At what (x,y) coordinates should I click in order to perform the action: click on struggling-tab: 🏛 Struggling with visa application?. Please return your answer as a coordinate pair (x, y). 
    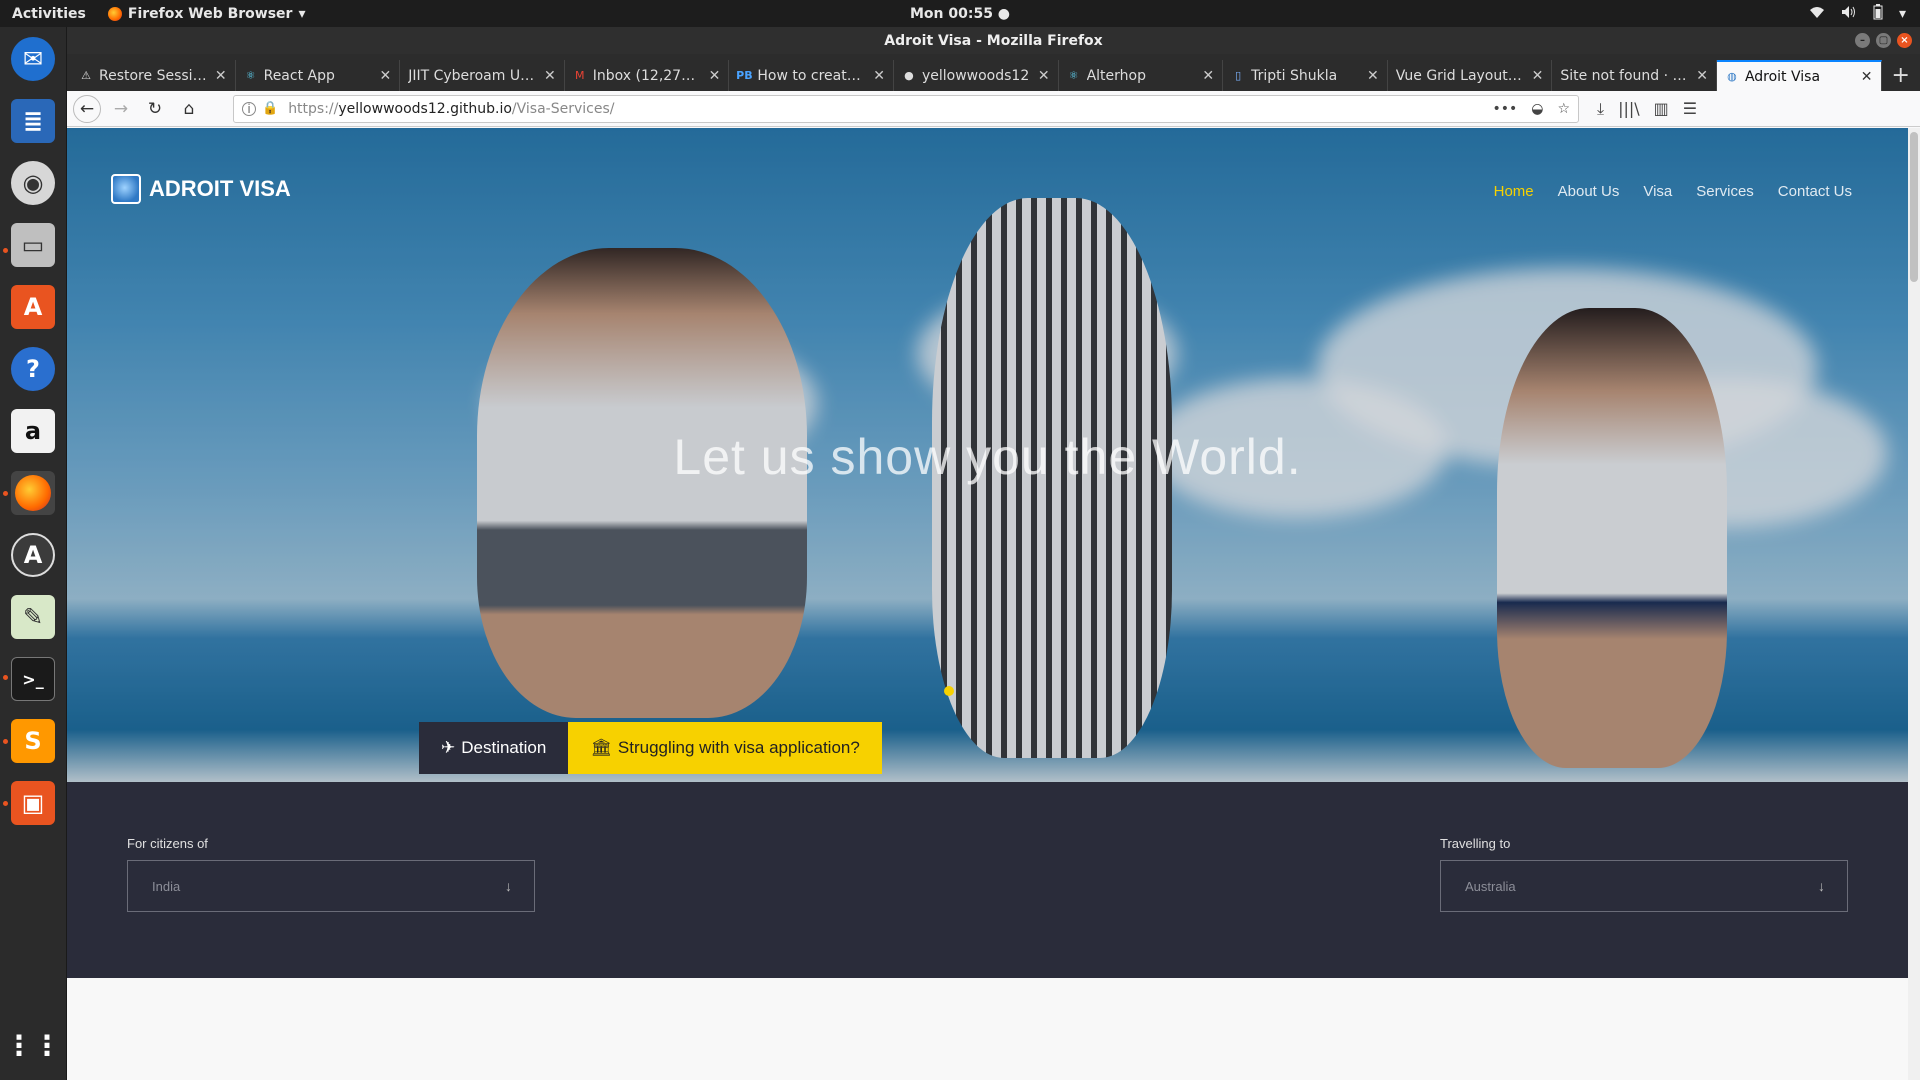
    Looking at the image, I should click on (725, 748).